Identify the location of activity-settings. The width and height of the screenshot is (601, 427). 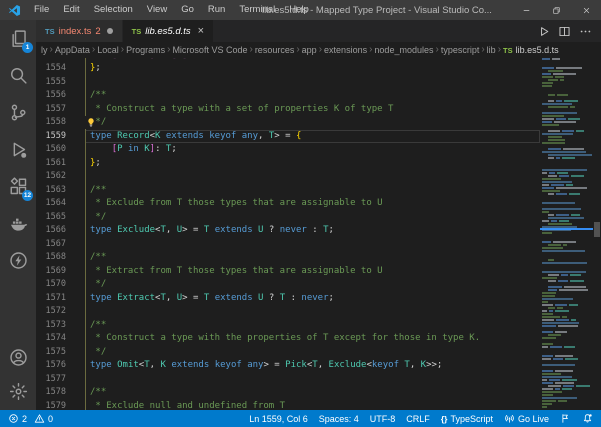
(18, 391).